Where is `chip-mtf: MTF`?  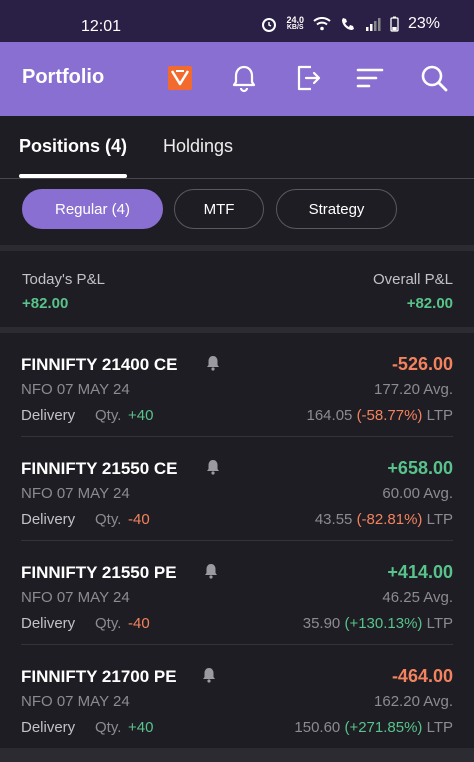
chip-mtf: MTF is located at coordinates (219, 209).